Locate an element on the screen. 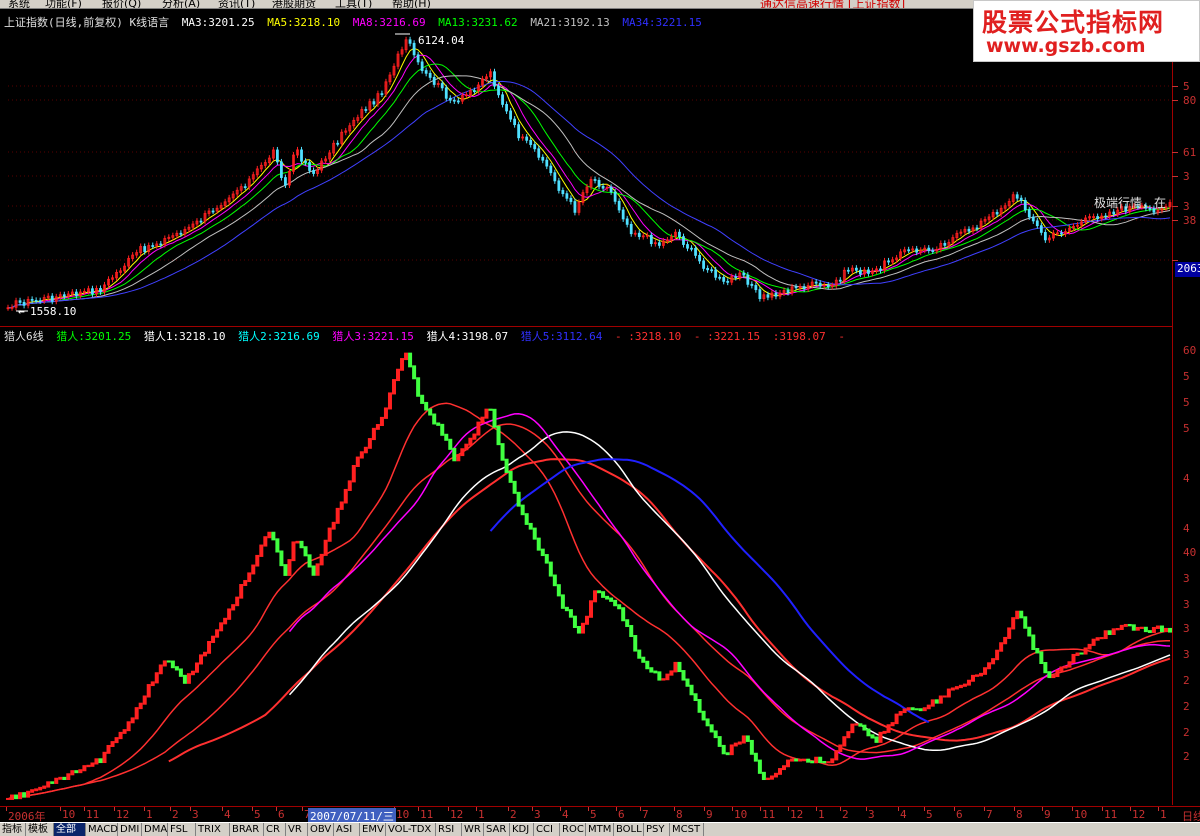  x-axis-label: 11 is located at coordinates (93, 814).